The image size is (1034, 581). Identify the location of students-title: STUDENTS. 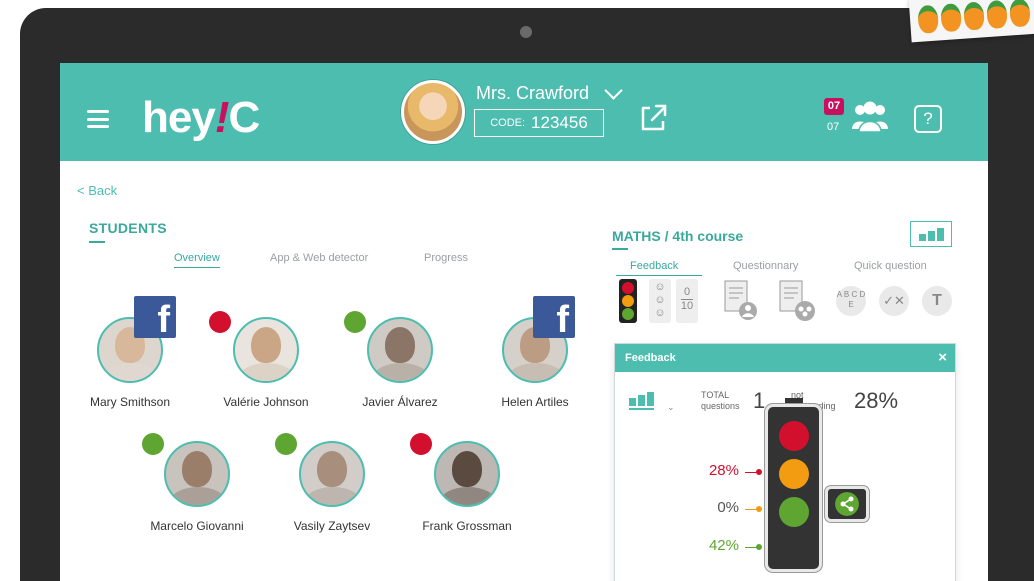
(128, 231).